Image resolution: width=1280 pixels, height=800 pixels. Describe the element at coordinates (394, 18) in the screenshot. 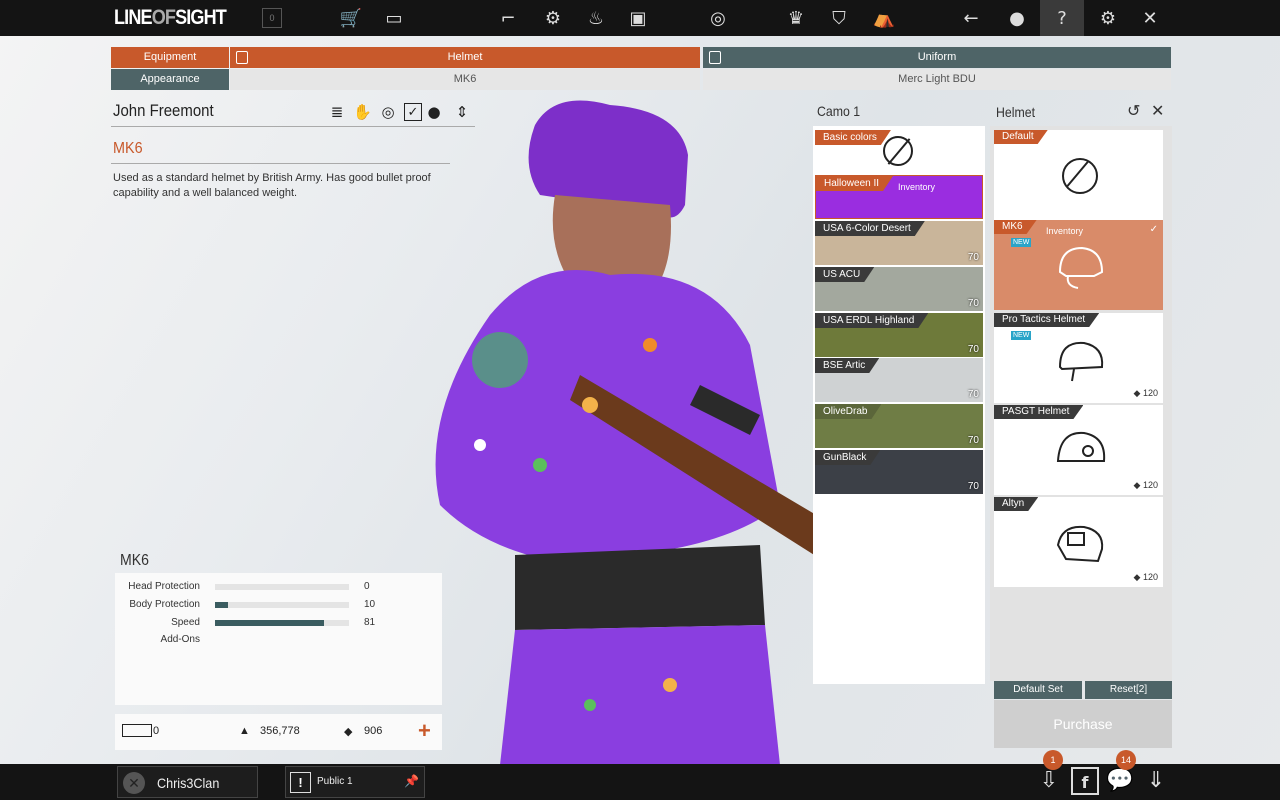

I see `inventory-icon: ▭` at that location.